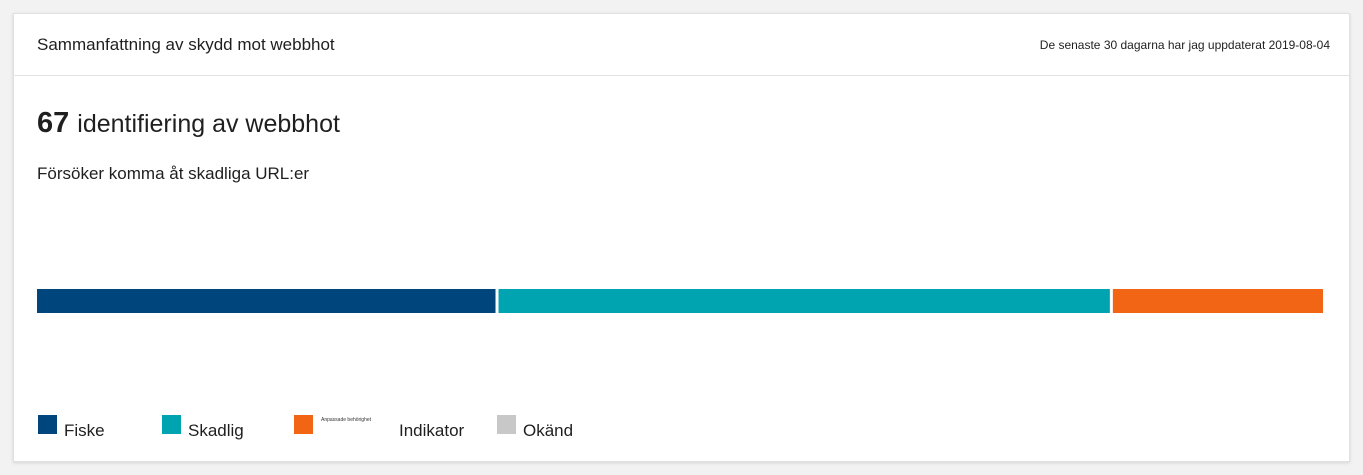 The height and width of the screenshot is (475, 1363). Describe the element at coordinates (53, 123) in the screenshot. I see `detection-count: 67` at that location.